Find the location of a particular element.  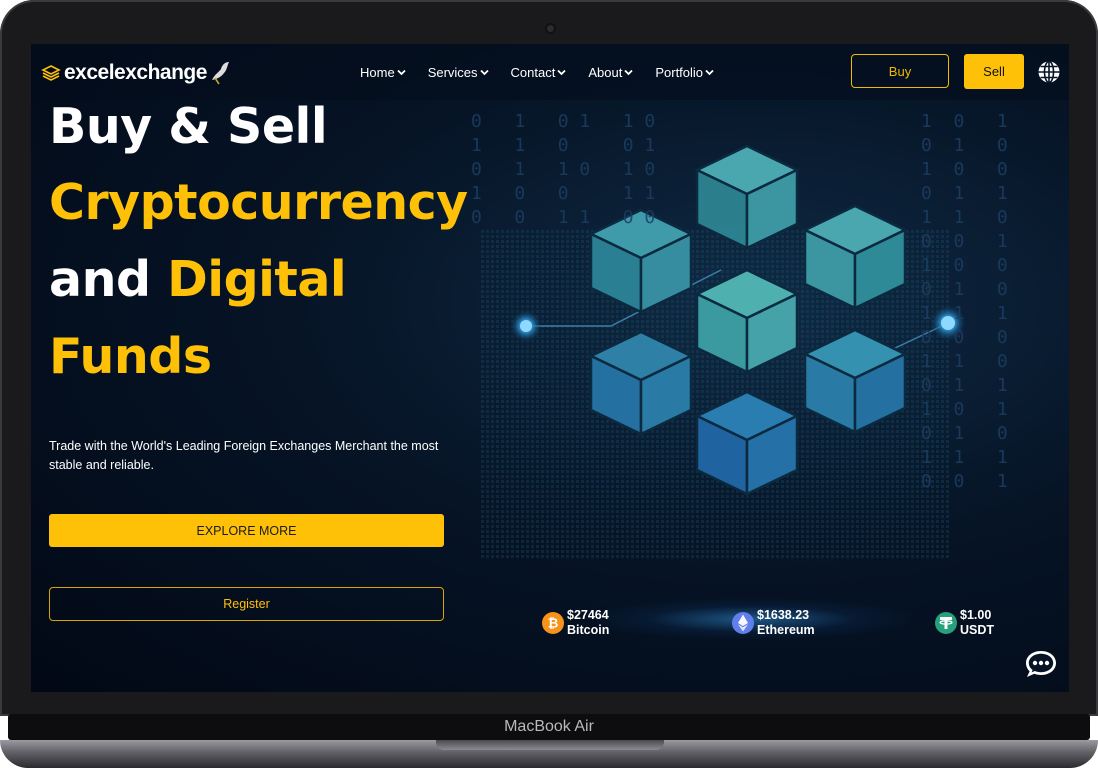

nav-portfolio: Portfolio is located at coordinates (684, 72).